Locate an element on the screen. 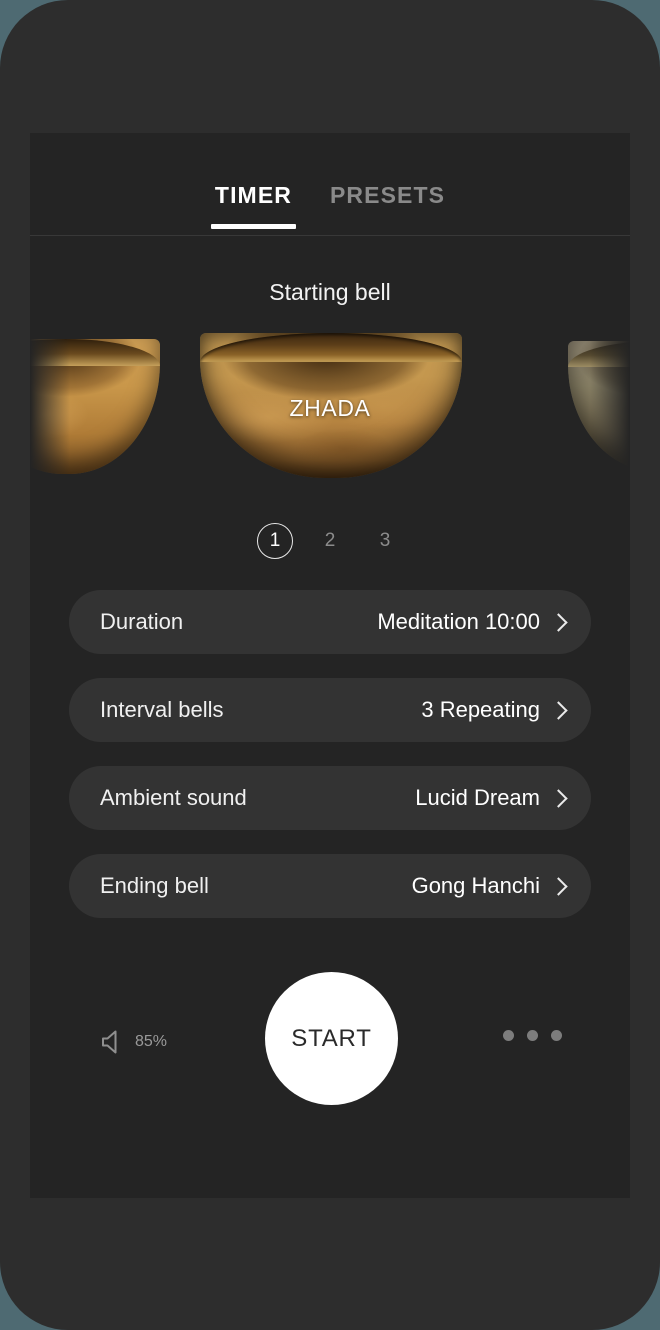  setting-row-duration: Duration Meditation 10:00 is located at coordinates (330, 622).